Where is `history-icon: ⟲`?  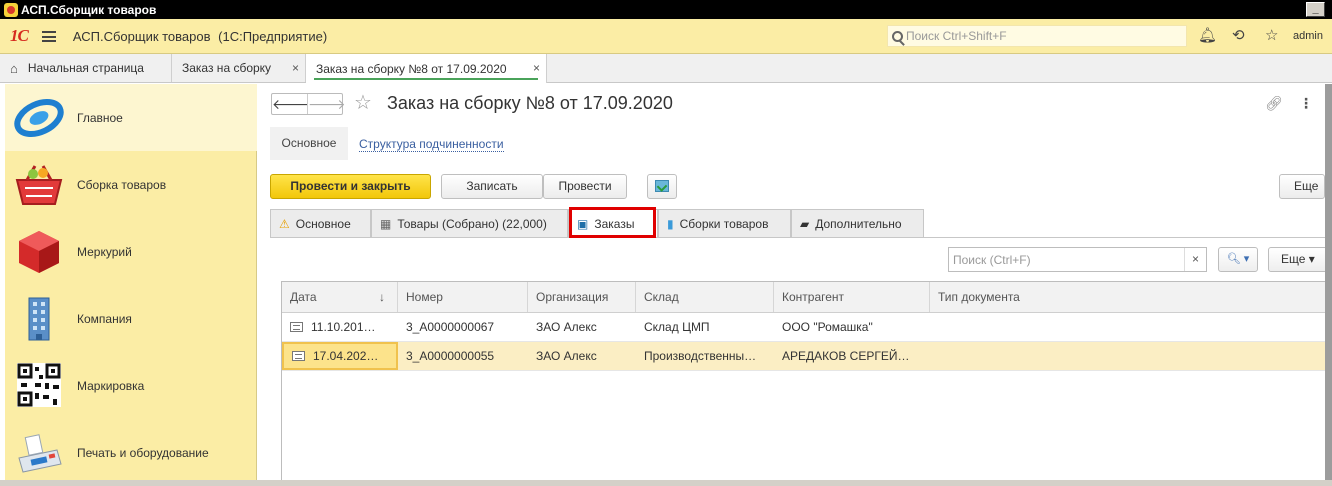
history-icon: ⟲ is located at coordinates (1238, 36).